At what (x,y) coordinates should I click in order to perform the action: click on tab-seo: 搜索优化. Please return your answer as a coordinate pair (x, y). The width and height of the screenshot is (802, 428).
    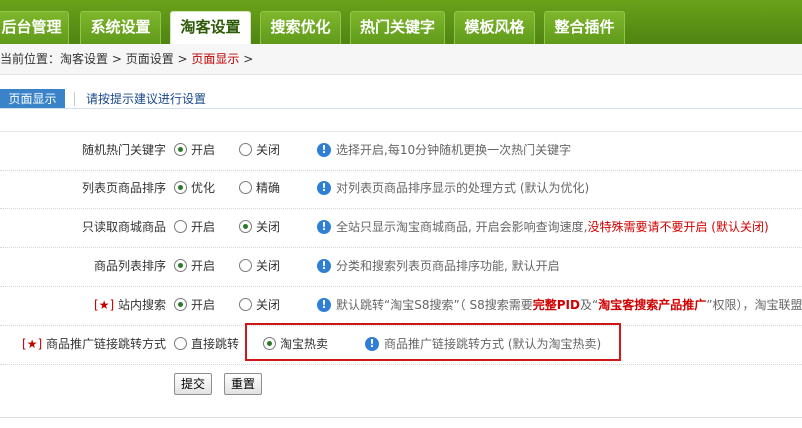
    Looking at the image, I should click on (300, 27).